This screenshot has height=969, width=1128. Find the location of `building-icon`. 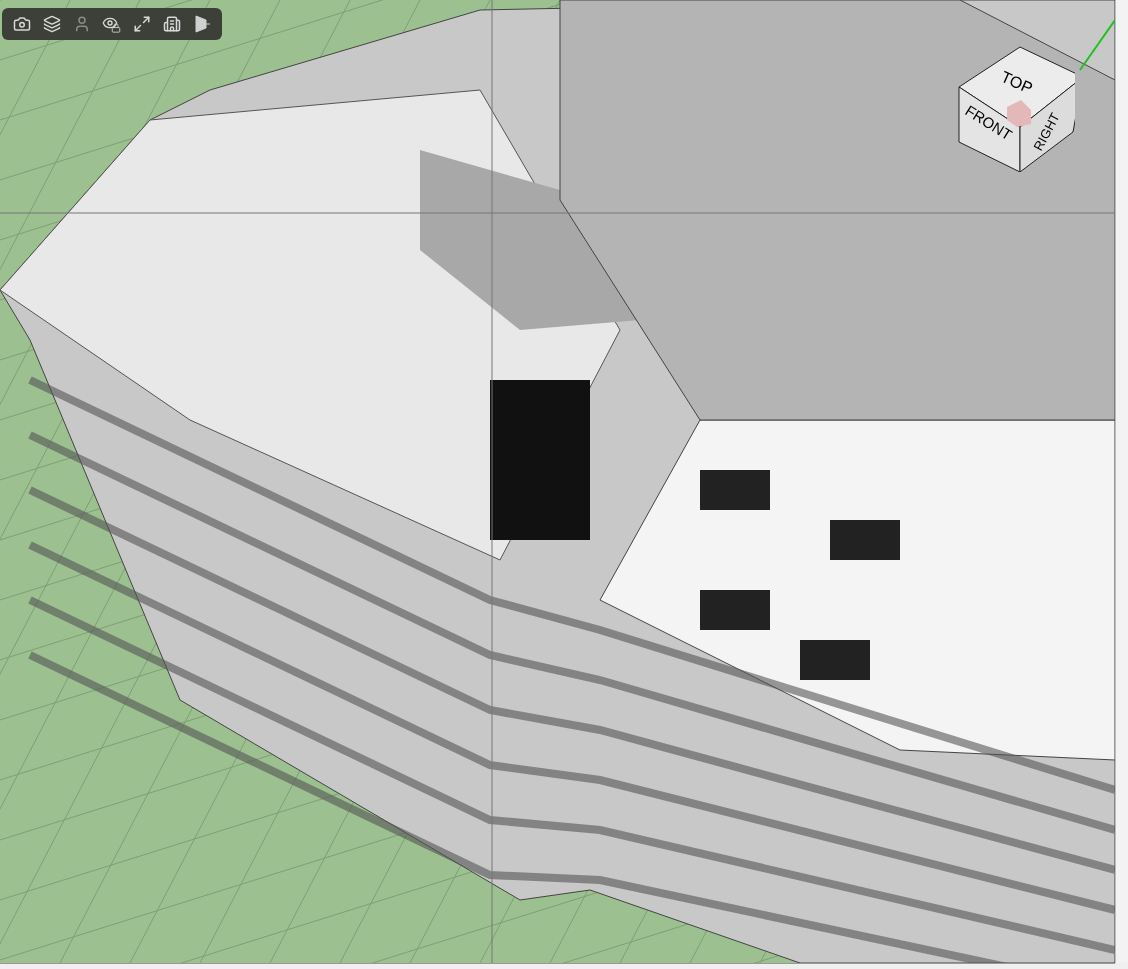

building-icon is located at coordinates (172, 24).